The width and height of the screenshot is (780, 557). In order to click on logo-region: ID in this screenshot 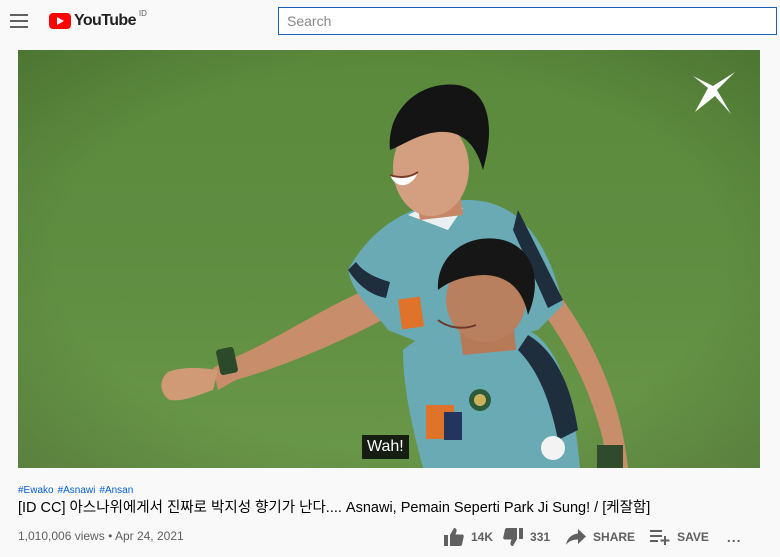, I will do `click(142, 13)`.